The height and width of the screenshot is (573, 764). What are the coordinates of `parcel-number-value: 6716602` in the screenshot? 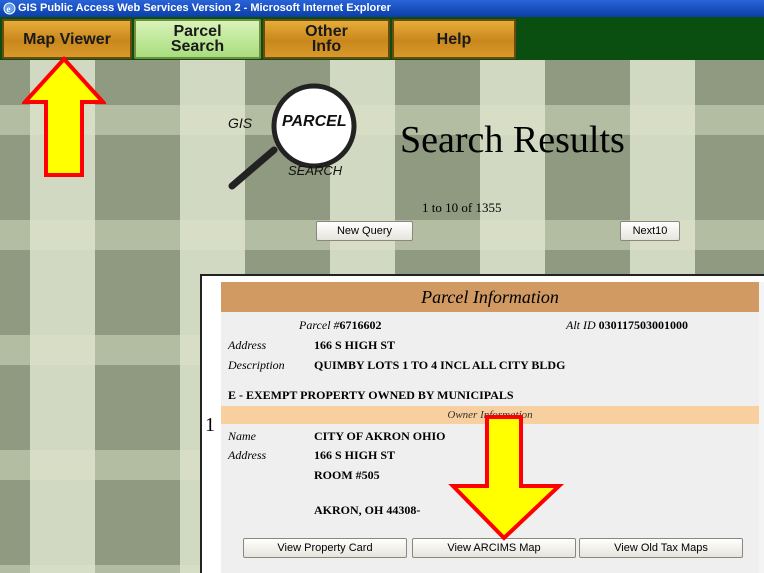 It's located at (360, 325).